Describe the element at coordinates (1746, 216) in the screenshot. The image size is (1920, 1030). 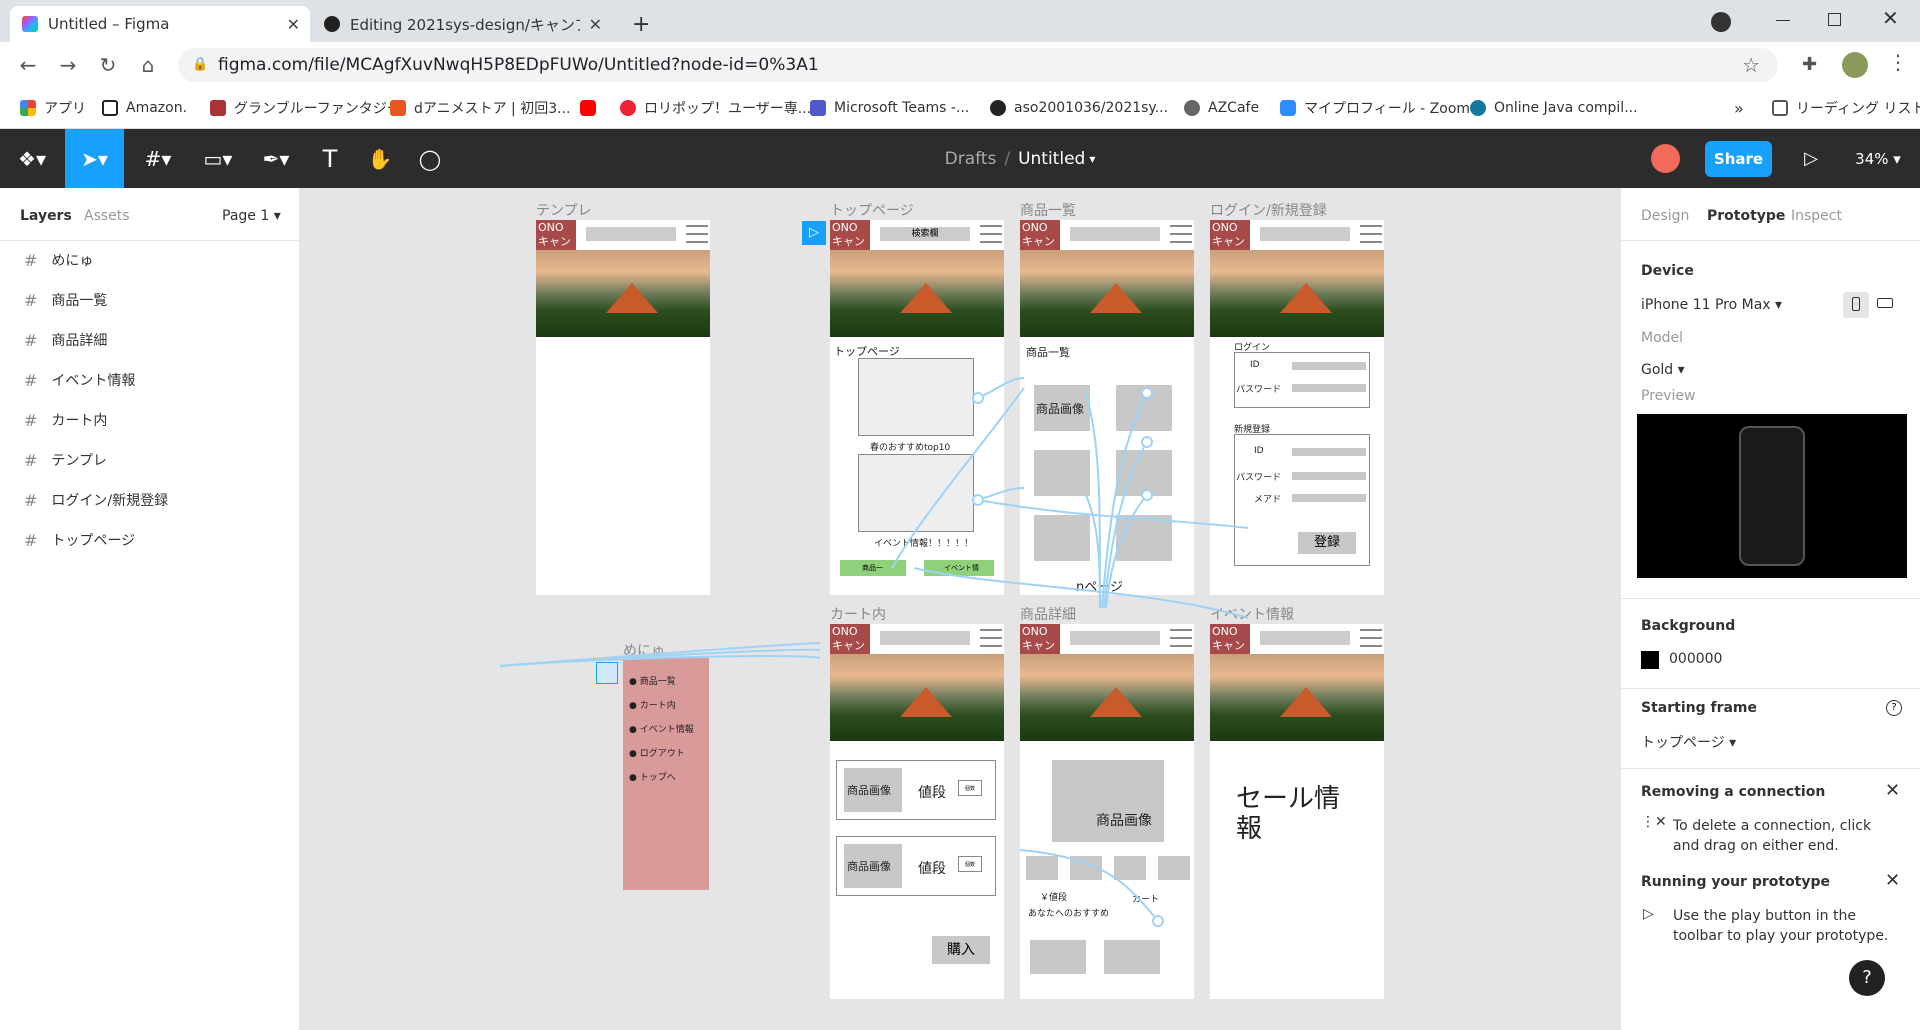
I see `tab-prototype: Prototype` at that location.